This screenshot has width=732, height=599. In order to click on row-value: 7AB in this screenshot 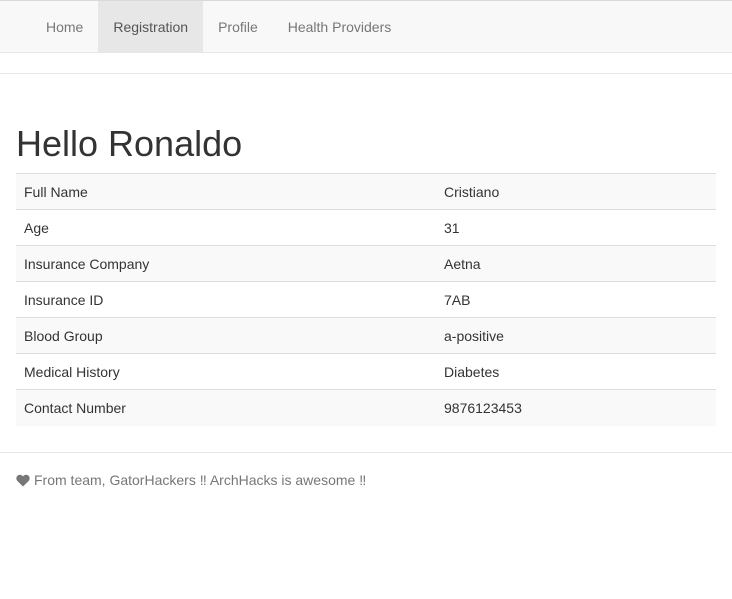, I will do `click(576, 299)`.